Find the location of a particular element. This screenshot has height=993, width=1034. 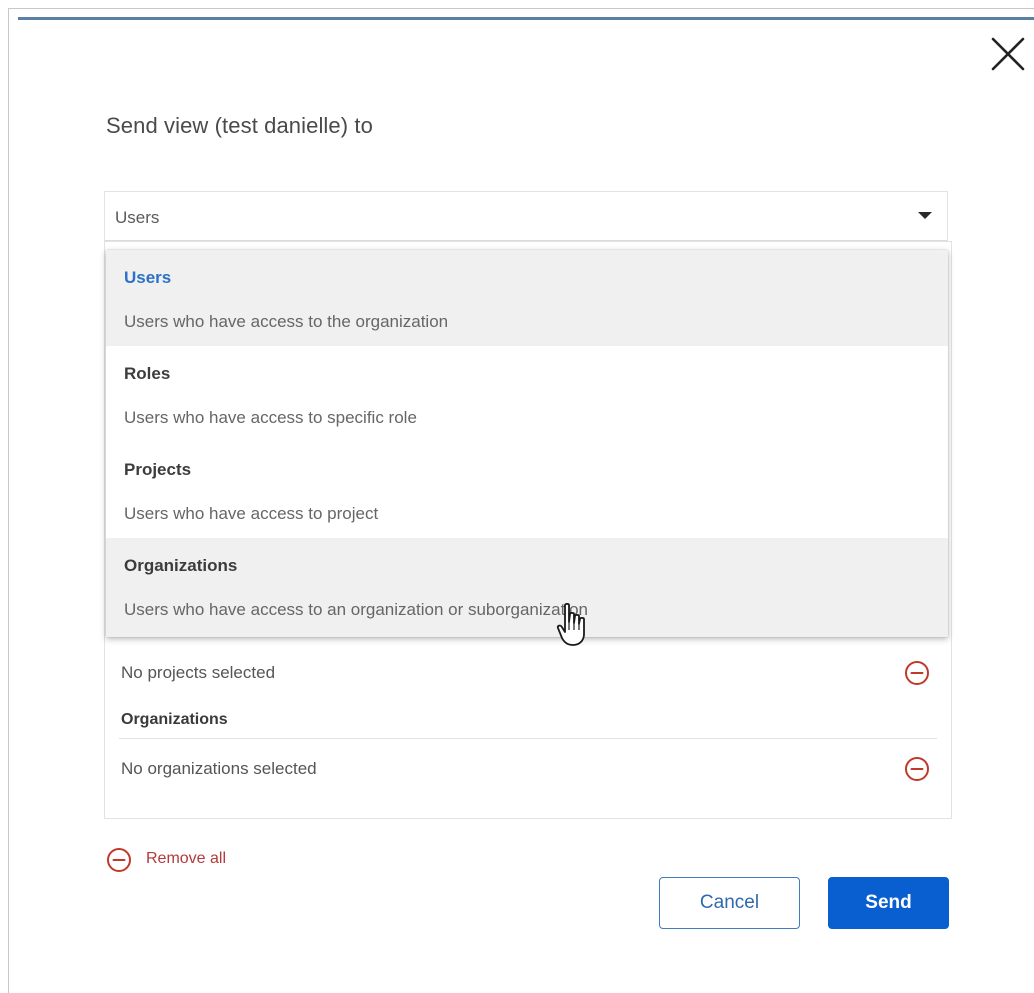

remove-all-label: Remove all is located at coordinates (186, 858).